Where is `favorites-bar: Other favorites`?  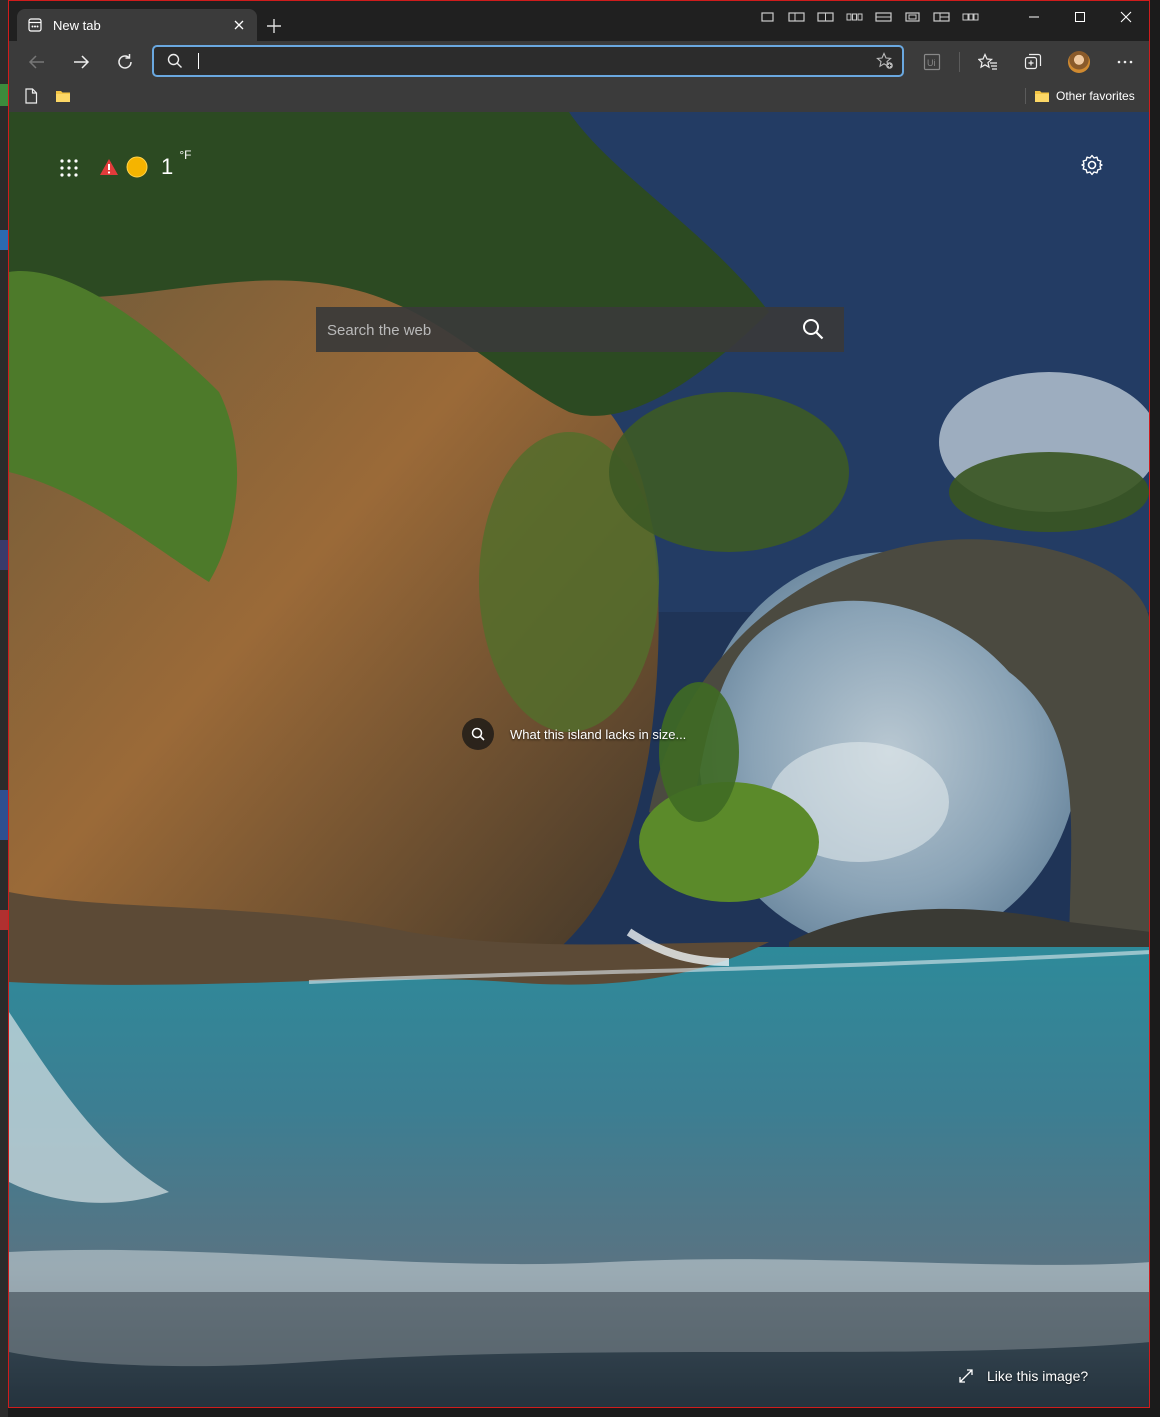 favorites-bar: Other favorites is located at coordinates (579, 98).